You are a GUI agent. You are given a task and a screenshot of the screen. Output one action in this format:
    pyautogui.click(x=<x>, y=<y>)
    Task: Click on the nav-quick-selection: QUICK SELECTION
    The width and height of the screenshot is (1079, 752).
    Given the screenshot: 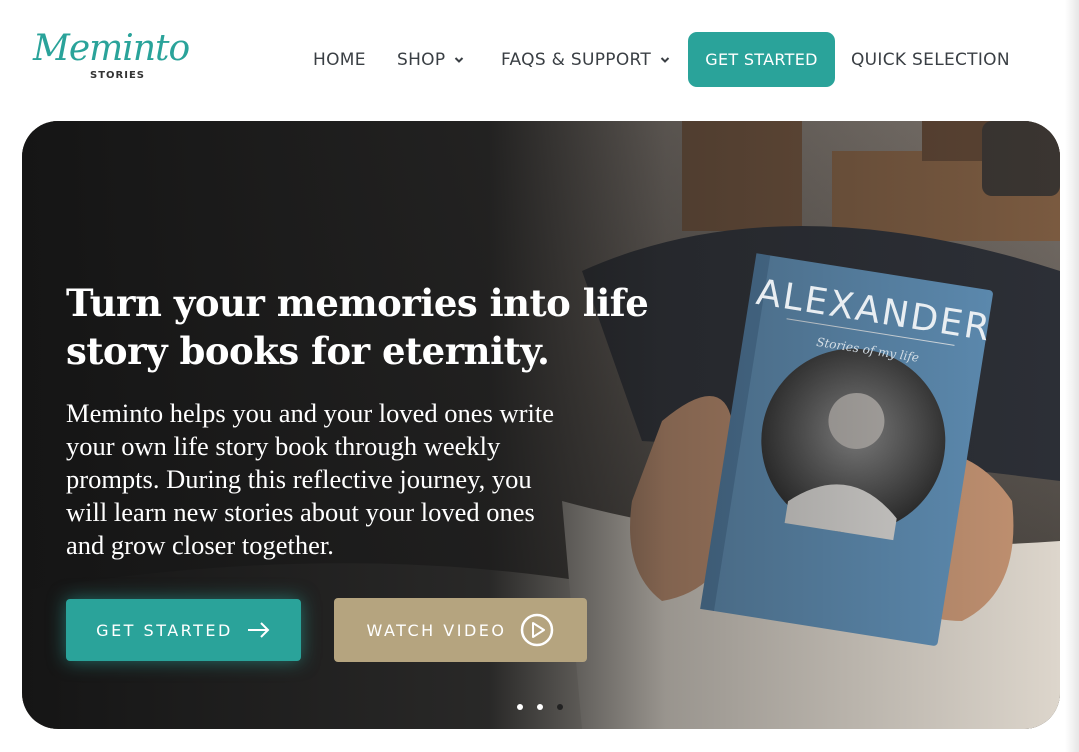 What is the action you would take?
    pyautogui.click(x=930, y=59)
    